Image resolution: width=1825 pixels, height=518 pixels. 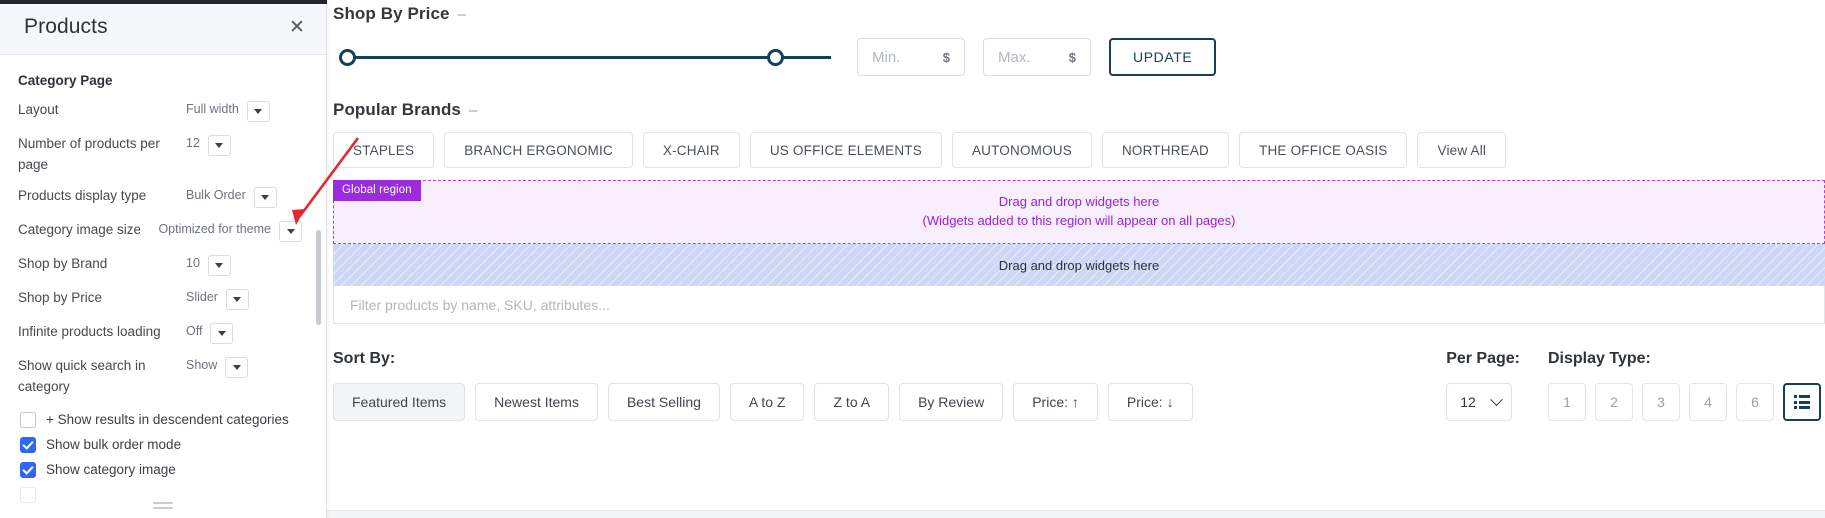 I want to click on page-title: Products, so click(x=66, y=26).